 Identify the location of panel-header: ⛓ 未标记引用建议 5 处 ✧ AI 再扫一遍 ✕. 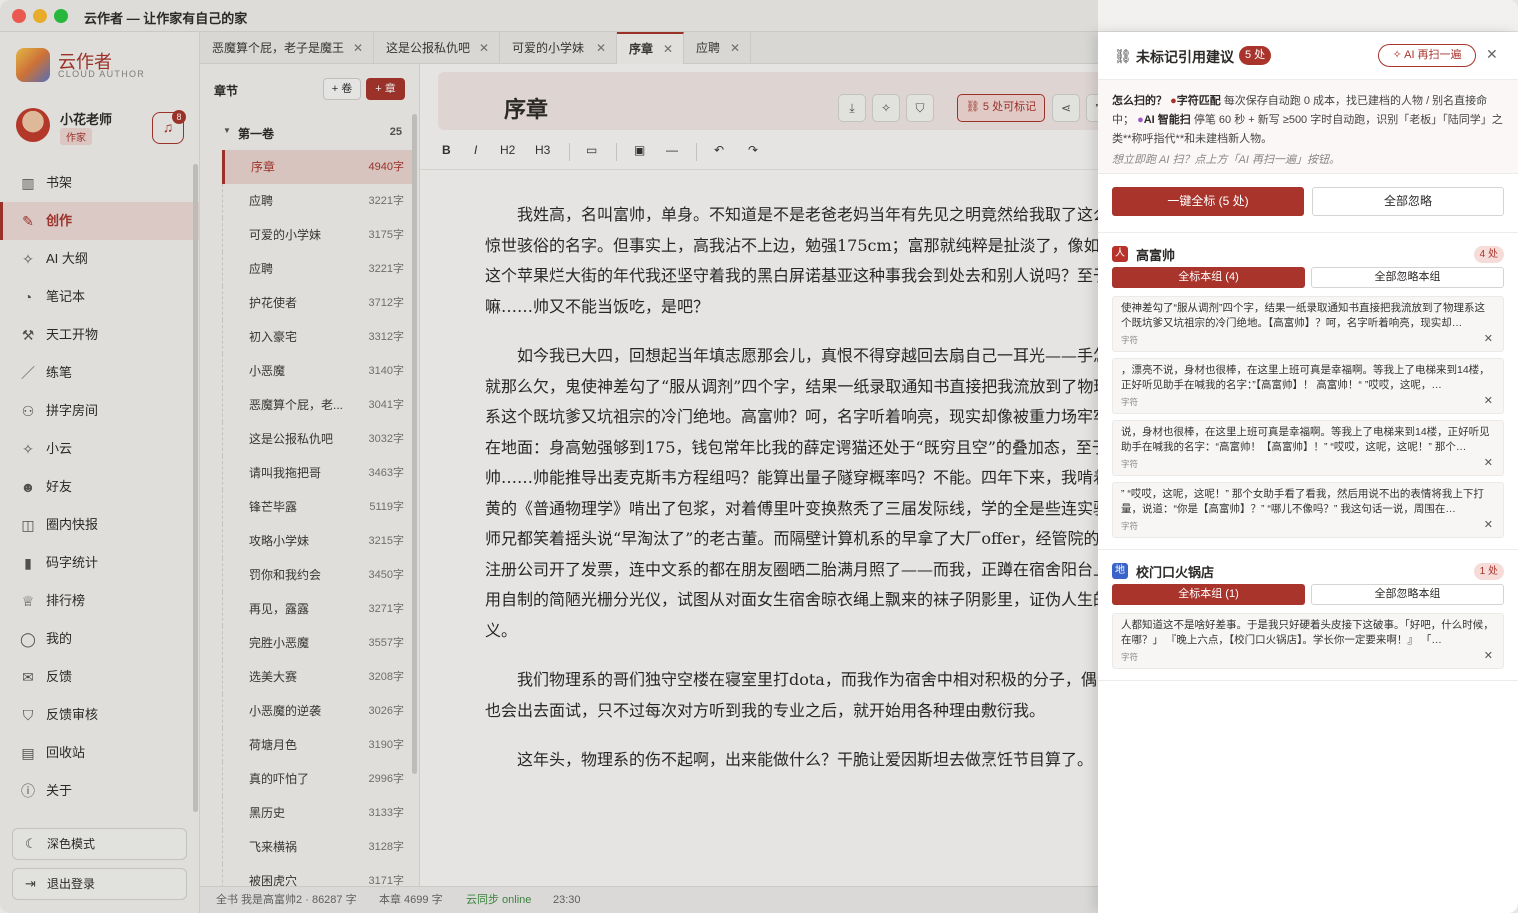
(1308, 56).